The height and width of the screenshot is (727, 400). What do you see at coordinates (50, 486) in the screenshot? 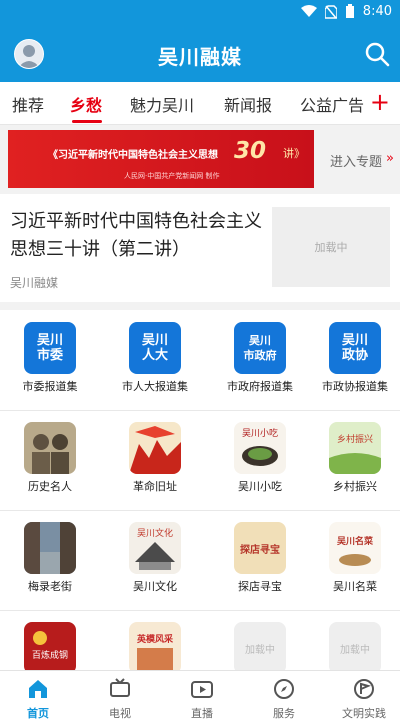
I see `grid-item-label: 历史名人` at bounding box center [50, 486].